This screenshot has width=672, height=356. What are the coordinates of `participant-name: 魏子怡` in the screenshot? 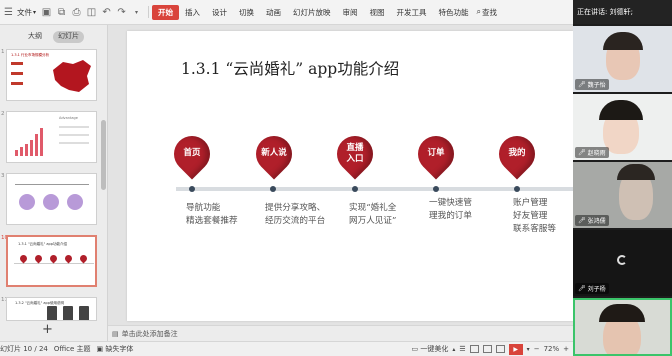 It's located at (596, 85).